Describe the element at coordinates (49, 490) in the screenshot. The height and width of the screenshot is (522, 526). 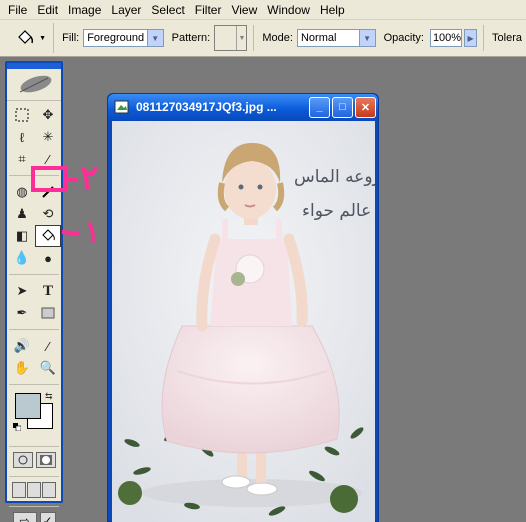
I see `full-screen-icon` at that location.